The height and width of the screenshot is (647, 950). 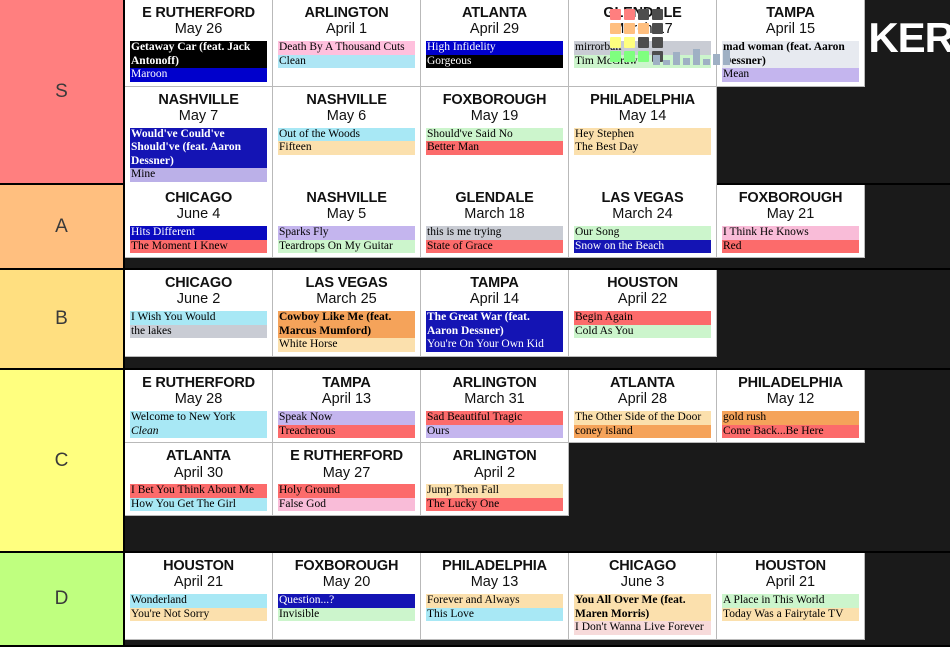 What do you see at coordinates (347, 596) in the screenshot?
I see `tier-card: FOXBOROUGH May 20 Question...? Invisible` at bounding box center [347, 596].